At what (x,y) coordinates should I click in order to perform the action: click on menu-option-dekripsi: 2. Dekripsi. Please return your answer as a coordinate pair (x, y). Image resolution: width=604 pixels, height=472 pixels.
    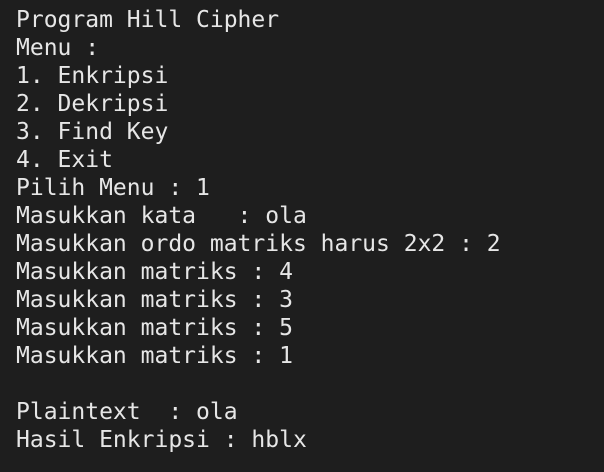
    Looking at the image, I should click on (92, 104).